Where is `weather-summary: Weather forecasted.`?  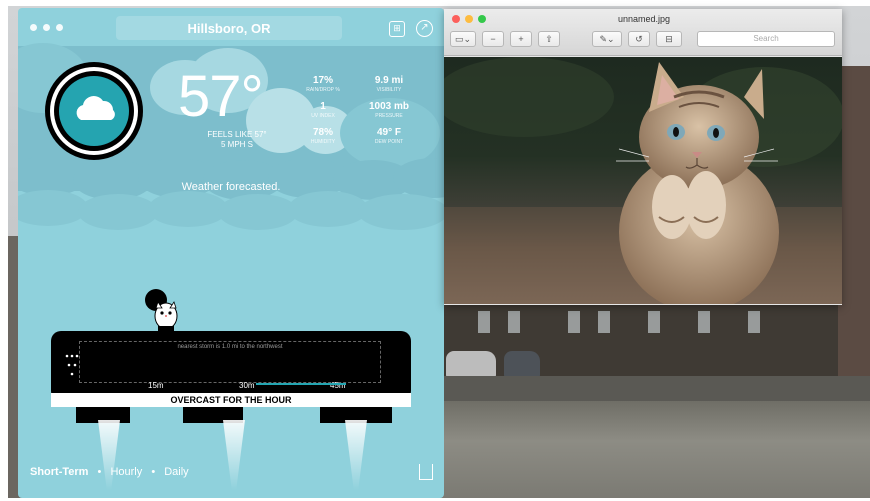 weather-summary: Weather forecasted. is located at coordinates (231, 187).